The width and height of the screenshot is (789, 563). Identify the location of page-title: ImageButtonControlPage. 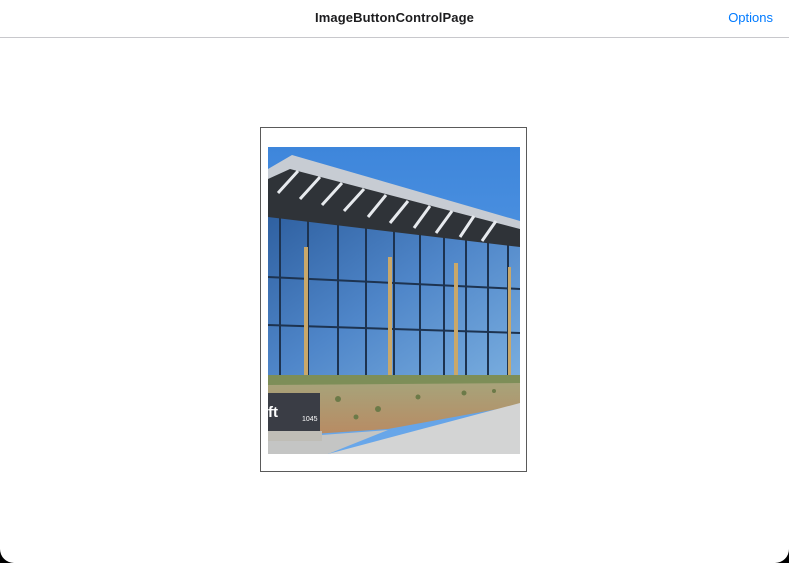
(394, 17).